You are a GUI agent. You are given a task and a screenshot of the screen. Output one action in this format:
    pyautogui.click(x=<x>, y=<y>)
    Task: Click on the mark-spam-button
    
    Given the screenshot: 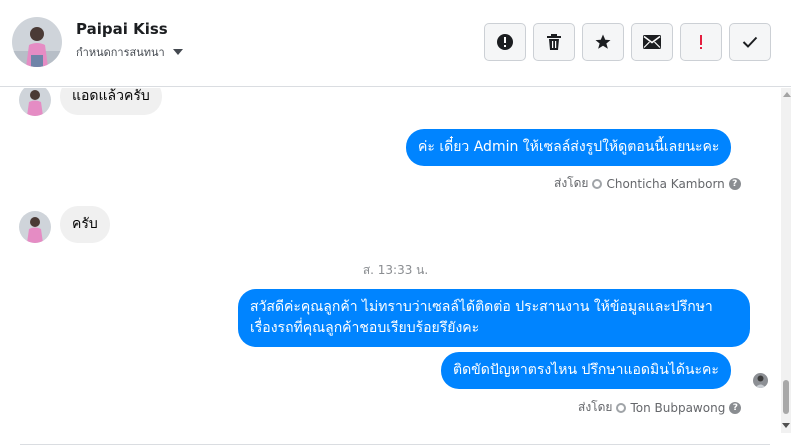 What is the action you would take?
    pyautogui.click(x=701, y=42)
    